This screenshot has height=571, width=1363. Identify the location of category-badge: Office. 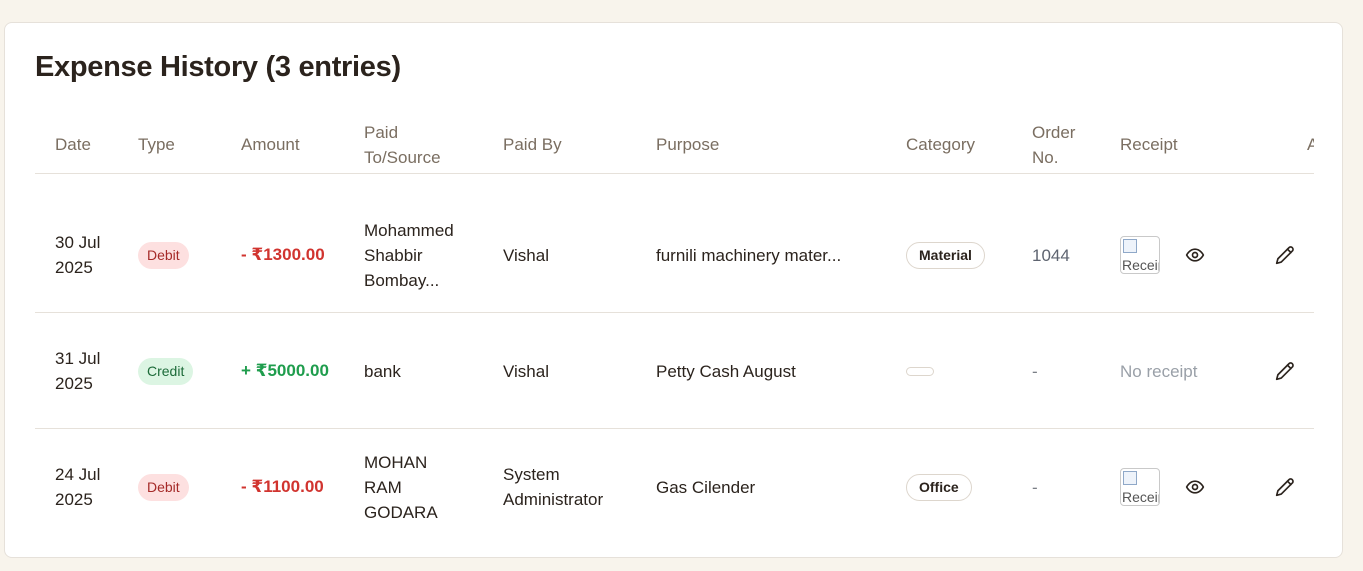
(939, 487).